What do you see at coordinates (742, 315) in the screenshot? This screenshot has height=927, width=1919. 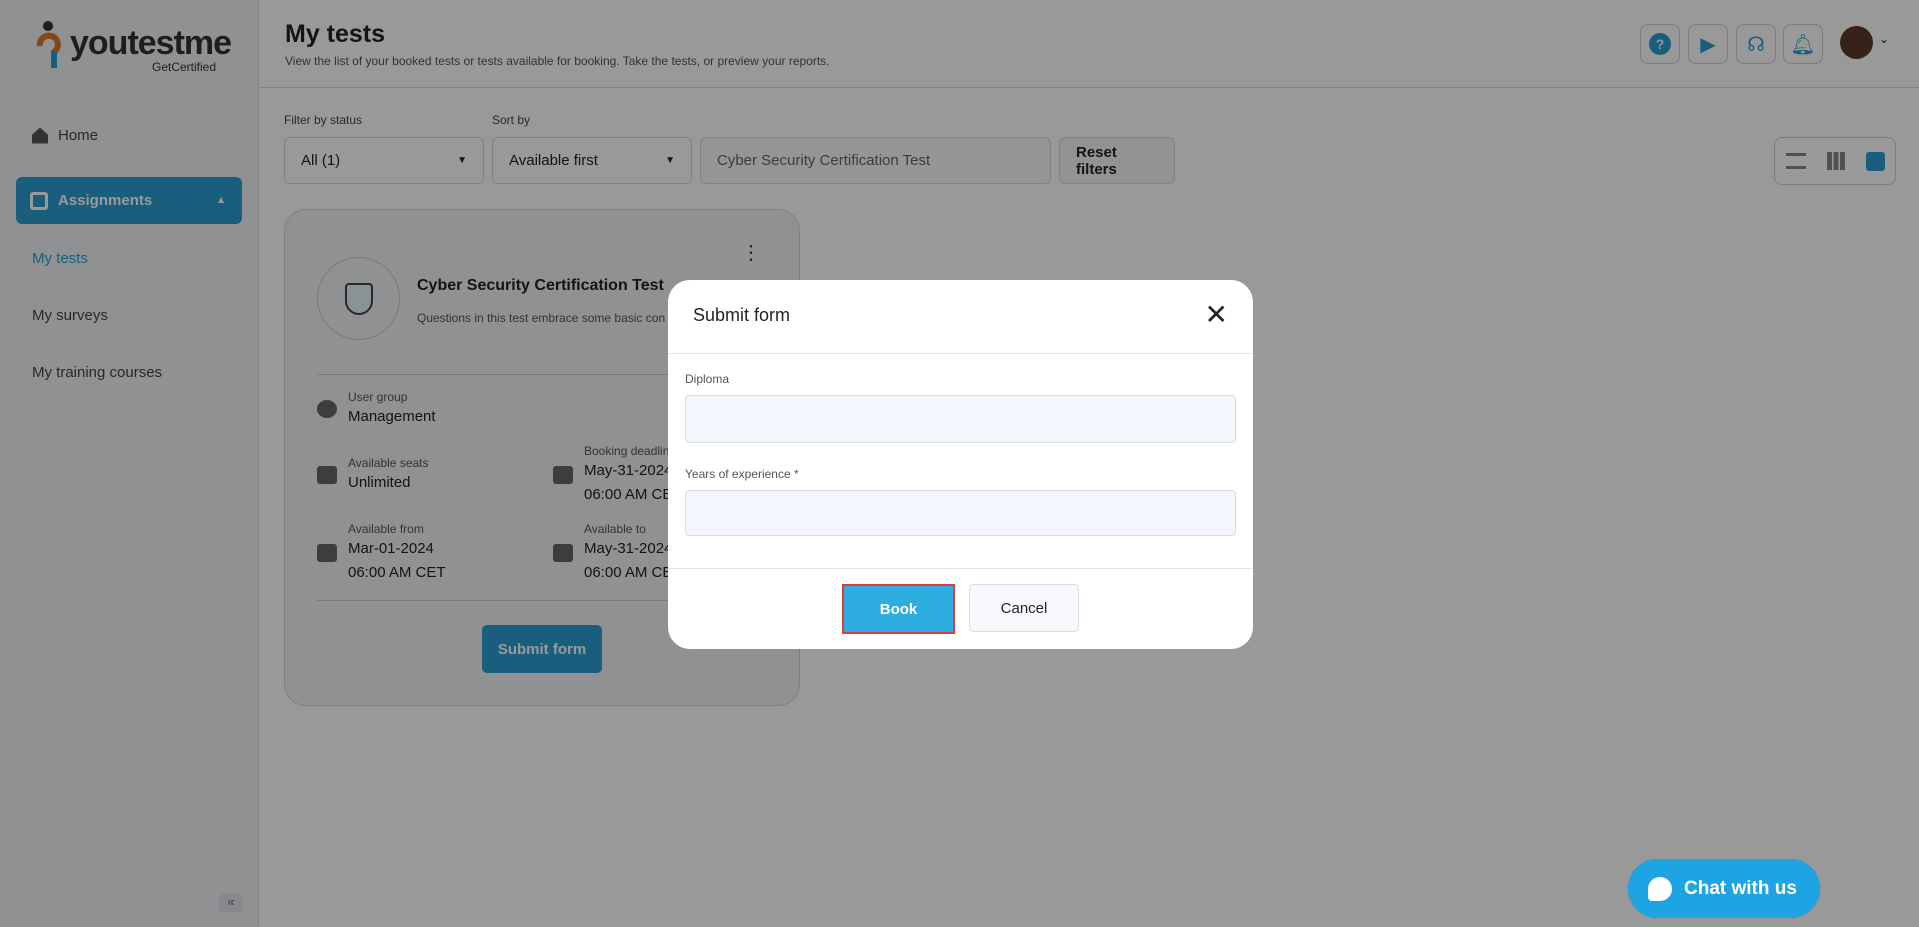 I see `dialog-title: Submit form` at bounding box center [742, 315].